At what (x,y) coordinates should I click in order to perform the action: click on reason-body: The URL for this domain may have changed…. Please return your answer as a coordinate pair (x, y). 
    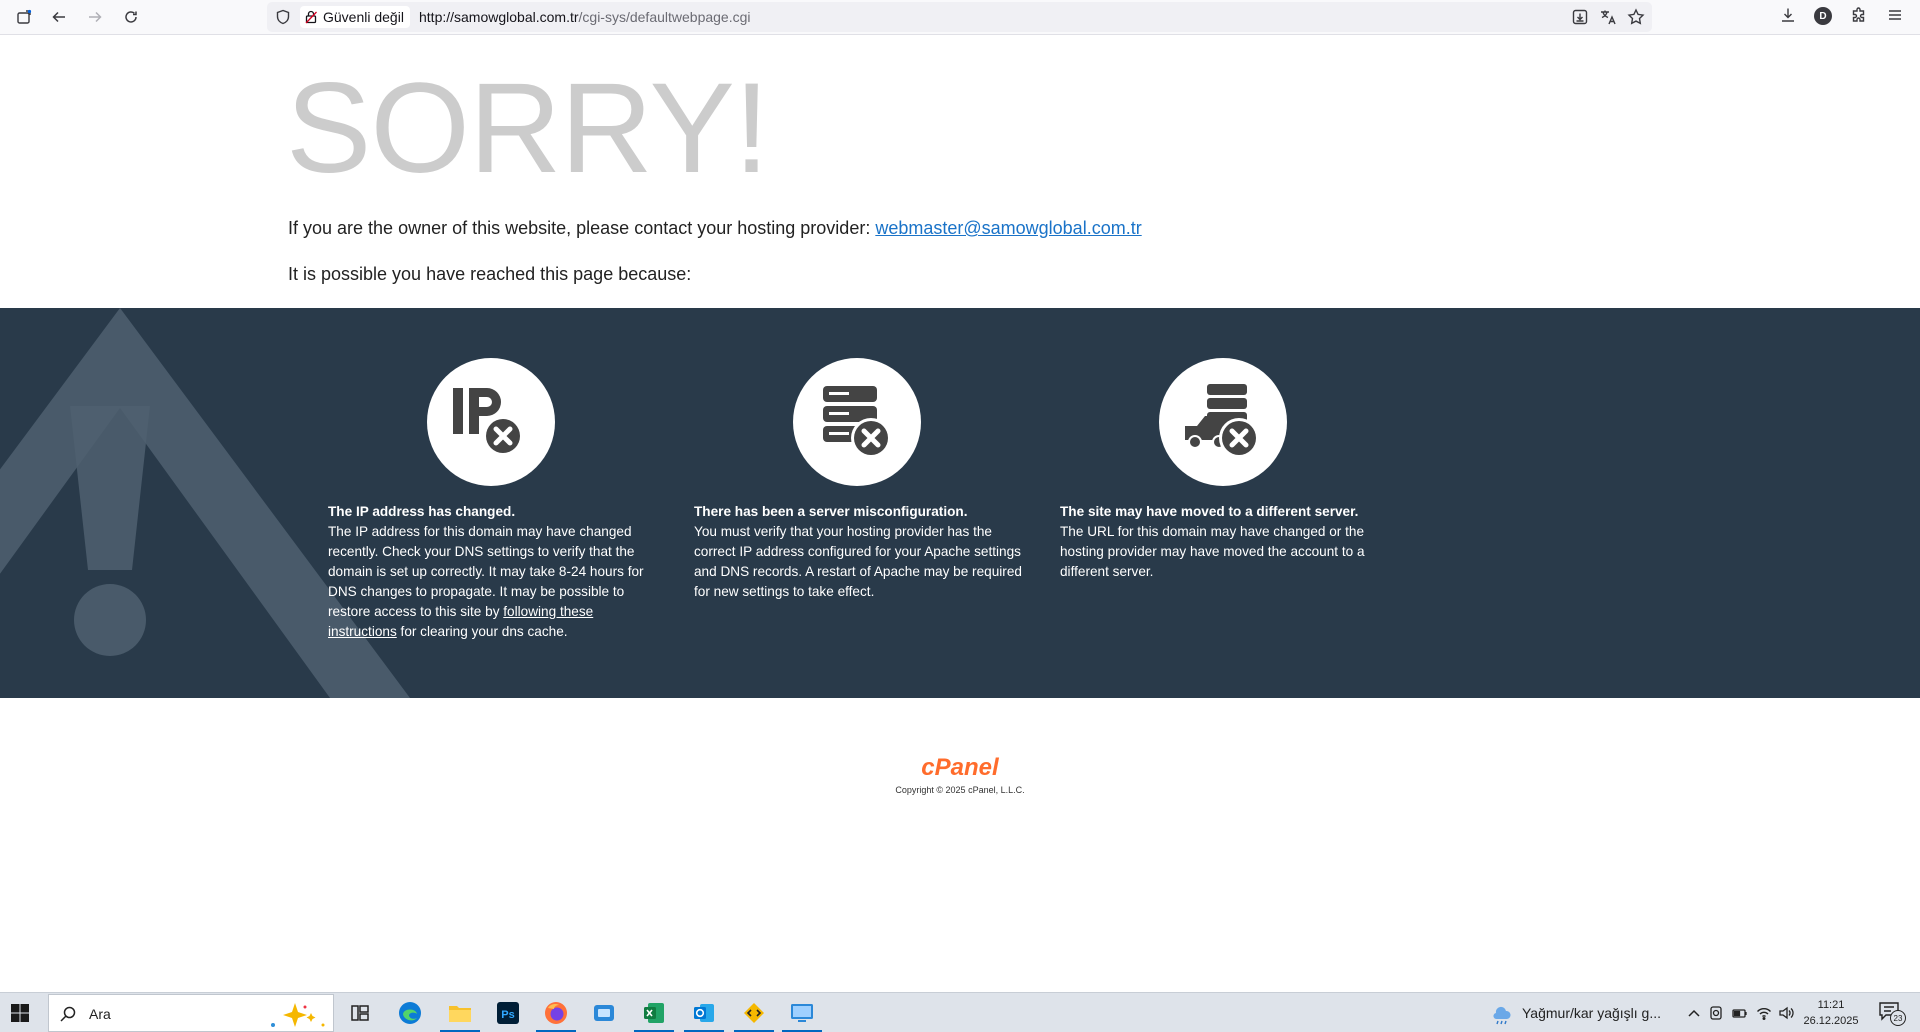
    Looking at the image, I should click on (1212, 551).